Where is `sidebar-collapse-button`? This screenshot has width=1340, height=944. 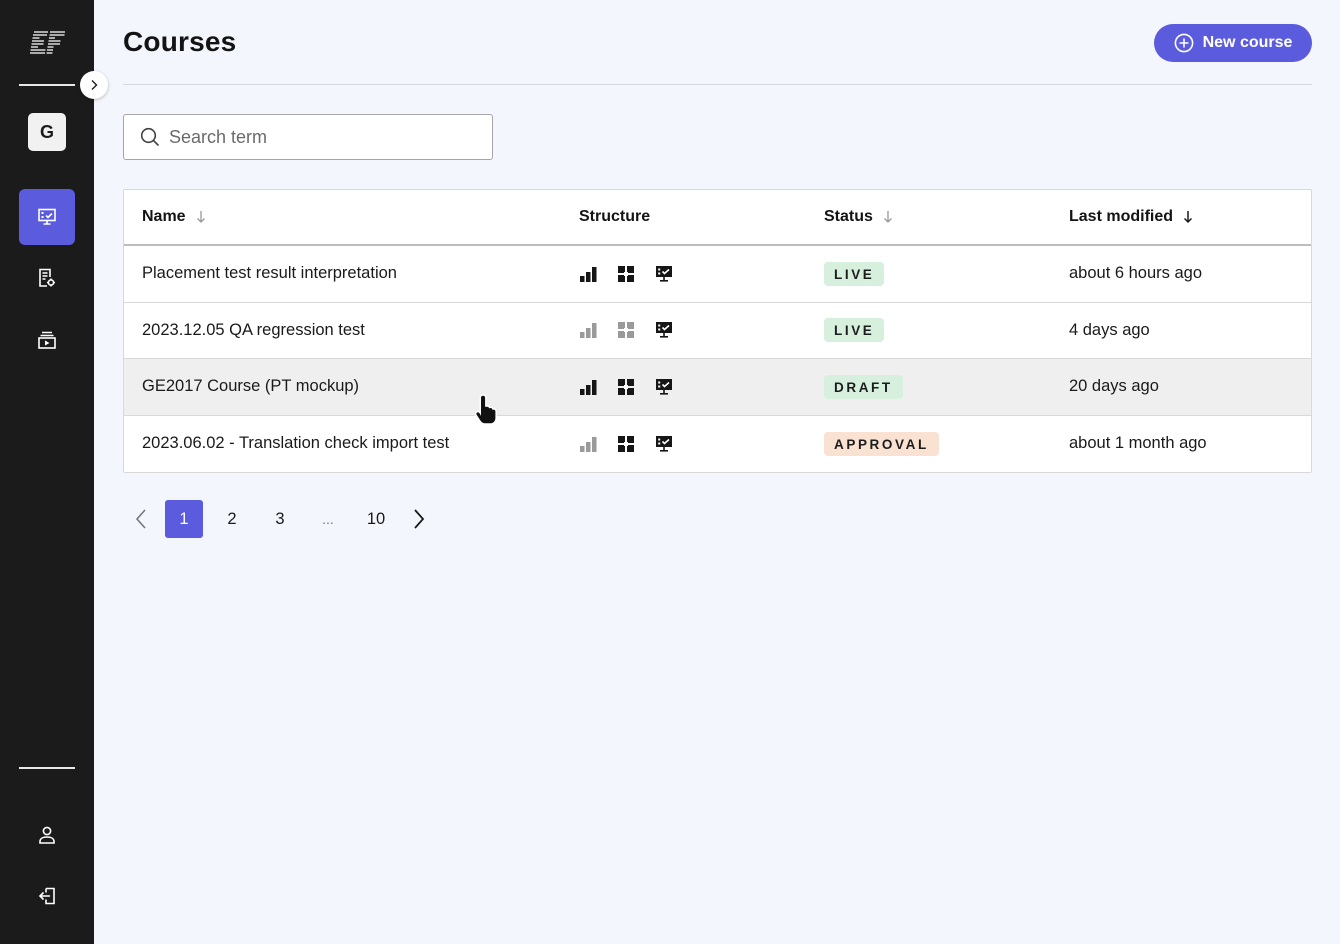 sidebar-collapse-button is located at coordinates (94, 85).